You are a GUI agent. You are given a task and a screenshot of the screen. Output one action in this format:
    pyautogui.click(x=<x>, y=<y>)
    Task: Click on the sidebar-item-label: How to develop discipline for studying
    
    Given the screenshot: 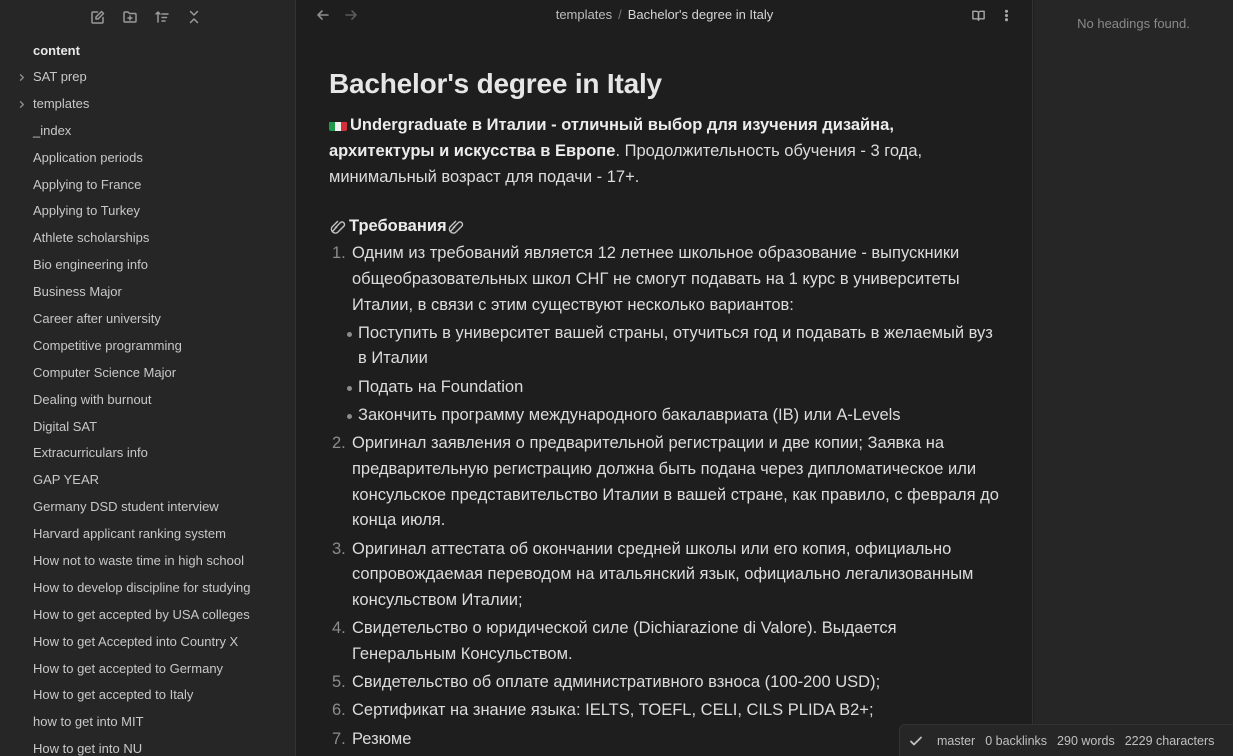 What is the action you would take?
    pyautogui.click(x=142, y=587)
    